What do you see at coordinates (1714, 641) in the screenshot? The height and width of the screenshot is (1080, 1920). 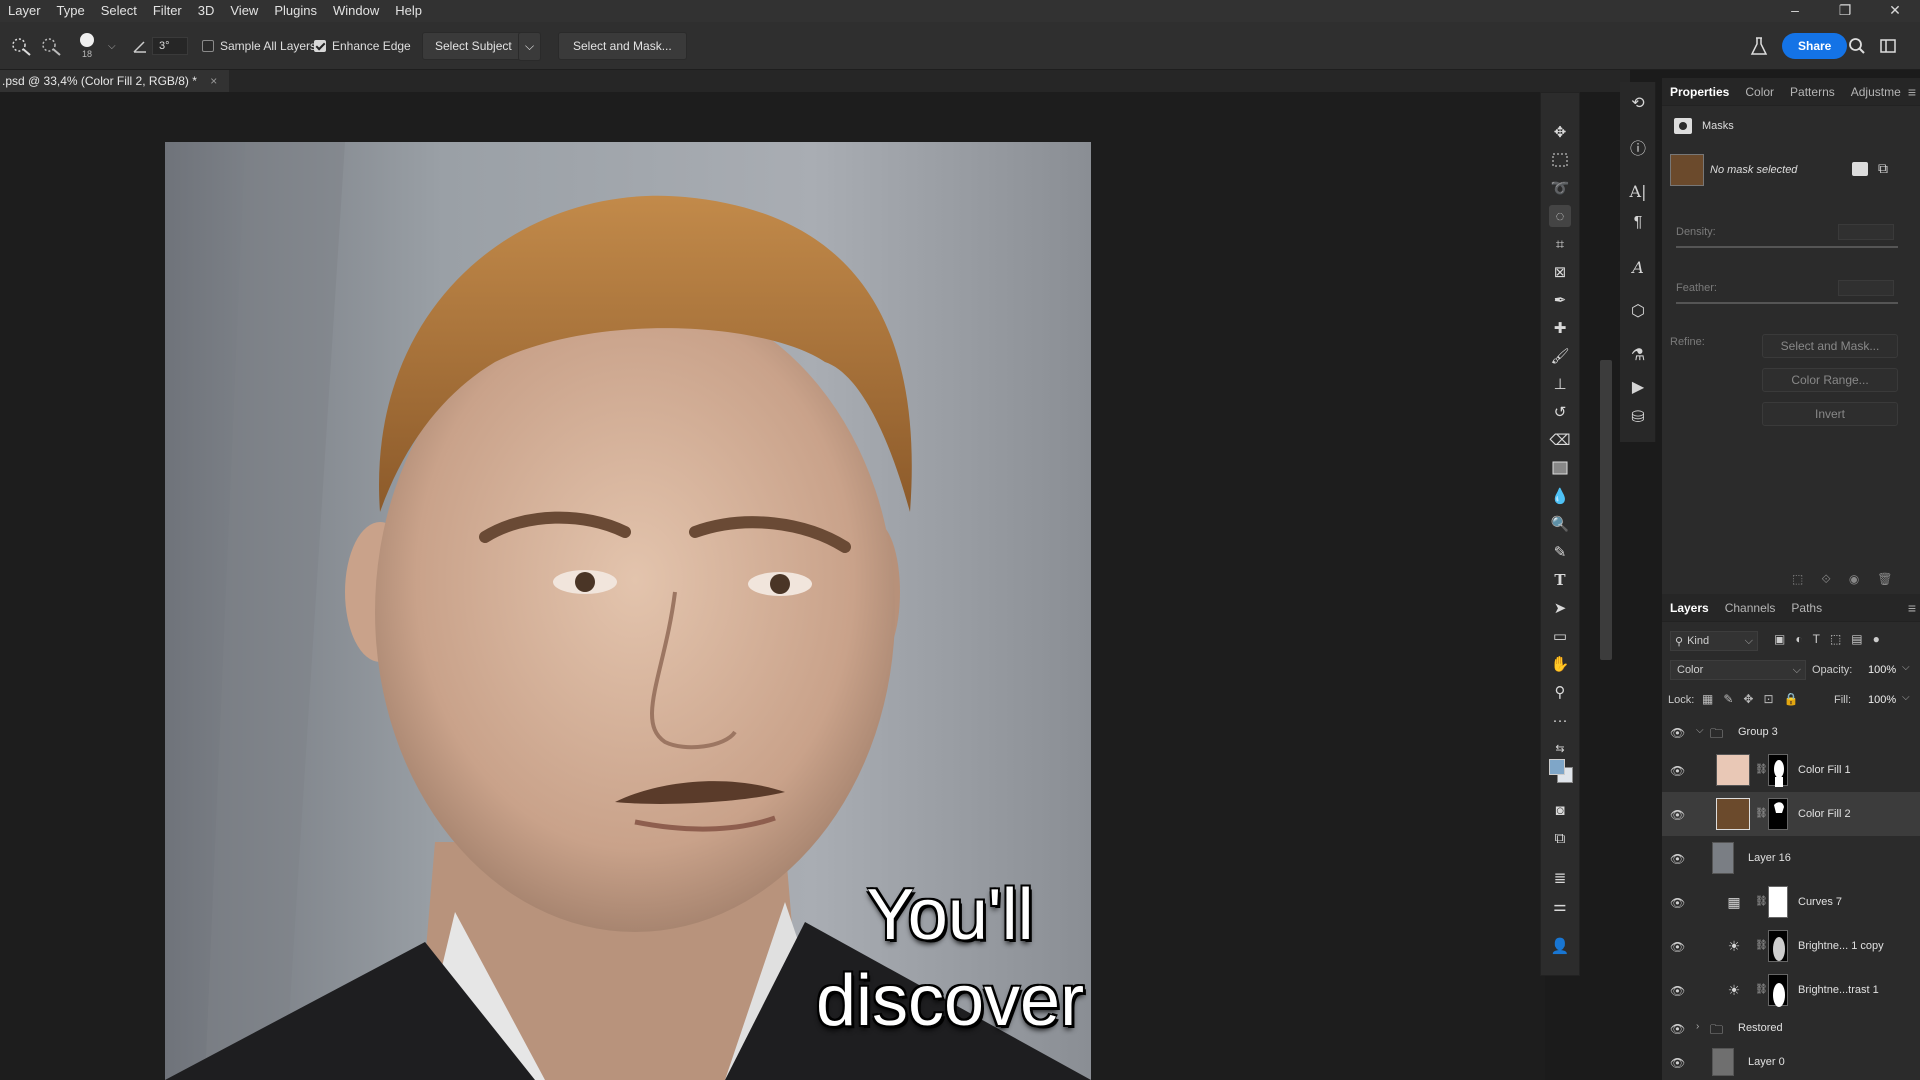 I see `kind-filter-dropdown: ⚲ Kind ⌵` at bounding box center [1714, 641].